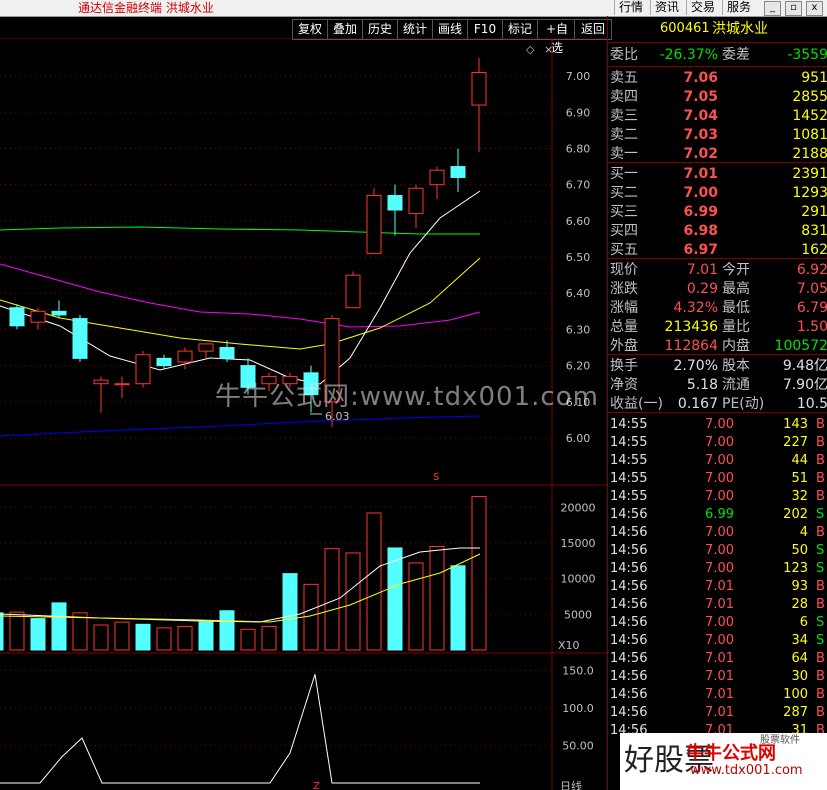 This screenshot has height=790, width=827. What do you see at coordinates (700, 78) in the screenshot?
I see `ask-price: 7.06` at bounding box center [700, 78].